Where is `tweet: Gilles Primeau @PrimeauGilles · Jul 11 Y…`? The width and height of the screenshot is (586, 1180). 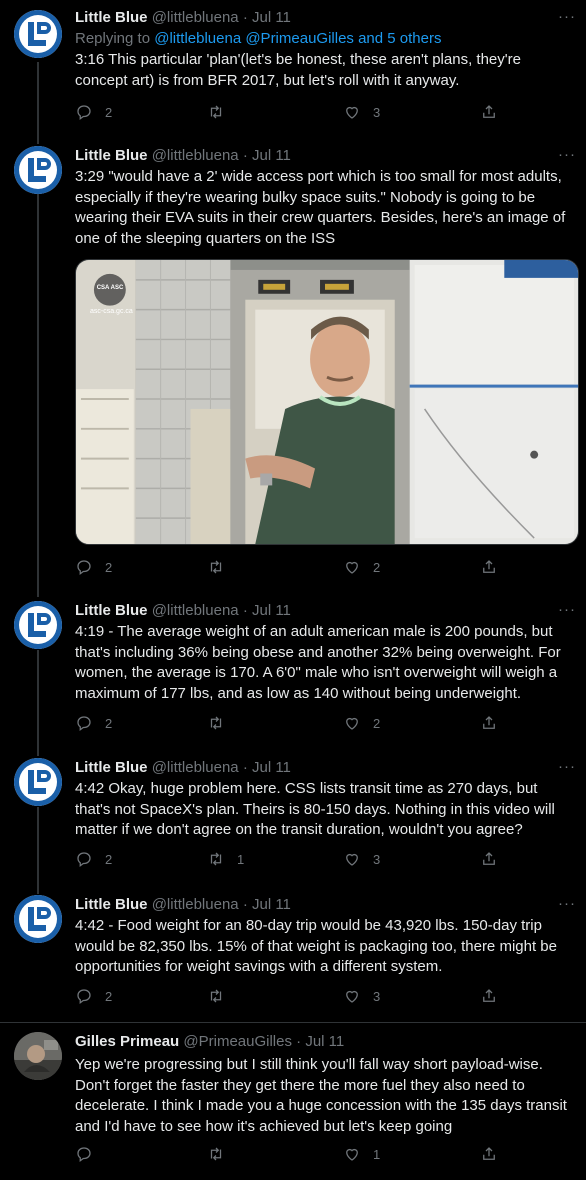
tweet: Gilles Primeau @PrimeauGilles · Jul 11 Y… is located at coordinates (293, 1102).